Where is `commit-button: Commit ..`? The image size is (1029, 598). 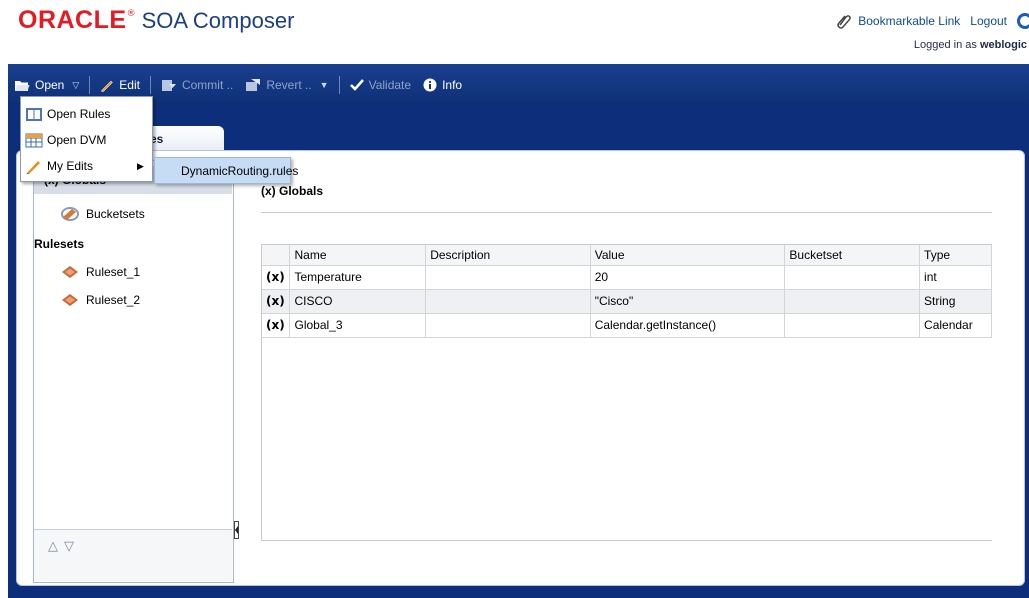 commit-button: Commit .. is located at coordinates (197, 85).